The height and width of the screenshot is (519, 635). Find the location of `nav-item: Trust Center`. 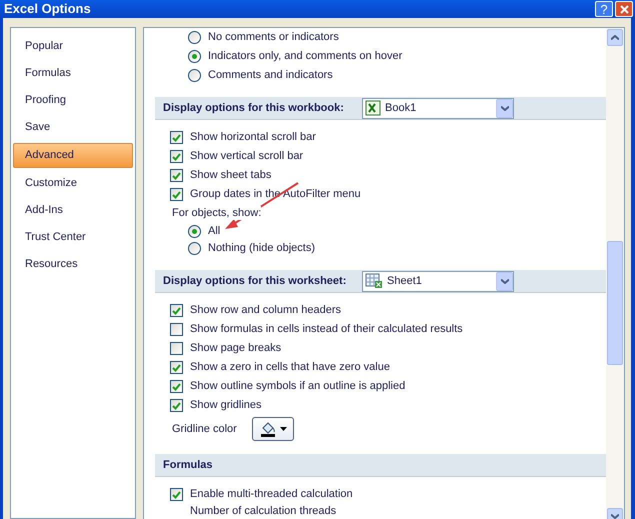

nav-item: Trust Center is located at coordinates (73, 237).